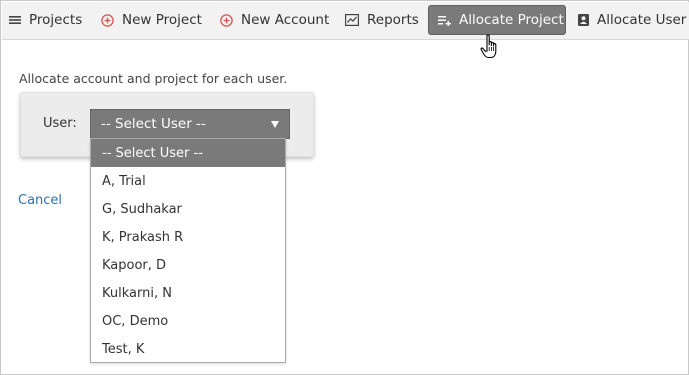  Describe the element at coordinates (444, 20) in the screenshot. I see `playlist-add-icon` at that location.